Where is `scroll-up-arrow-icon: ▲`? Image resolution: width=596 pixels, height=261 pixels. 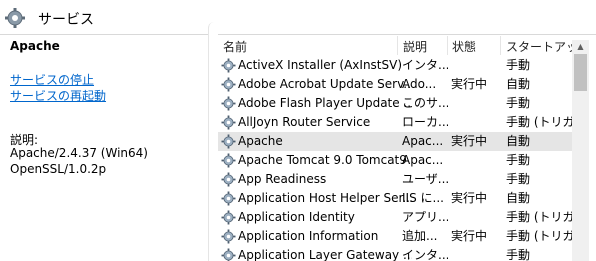
scroll-up-arrow-icon: ▲ is located at coordinates (580, 47).